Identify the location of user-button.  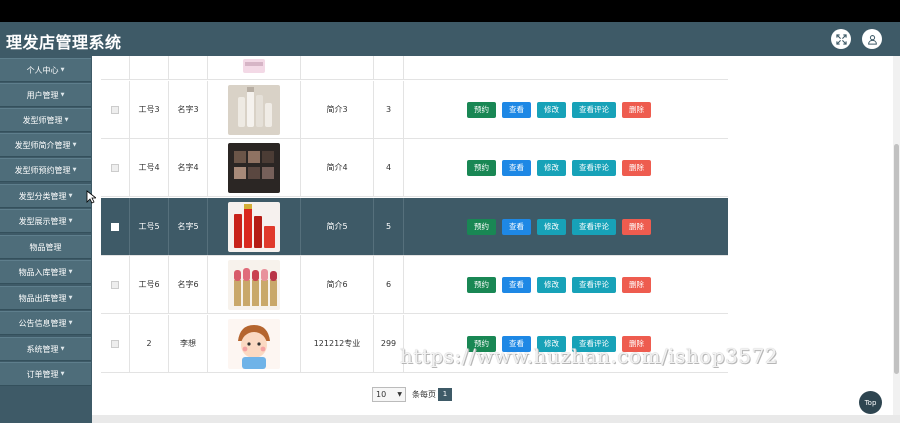
(872, 39).